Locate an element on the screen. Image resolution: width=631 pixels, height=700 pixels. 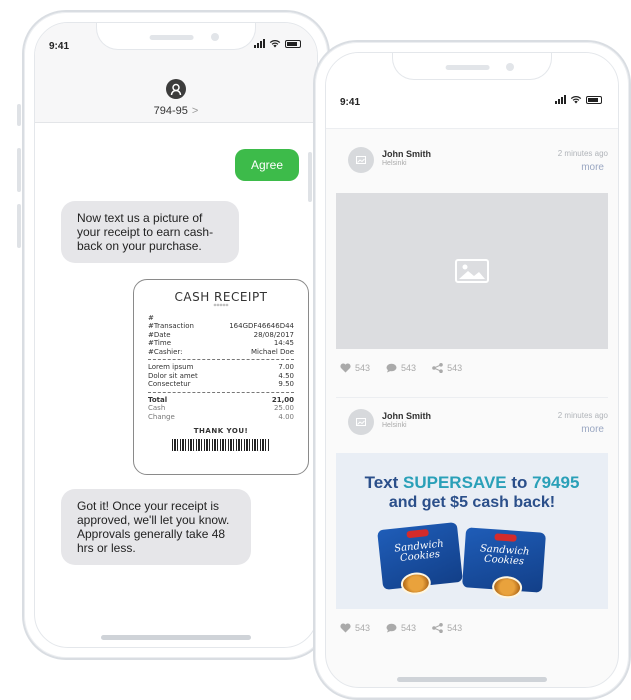
receipt-item: Lorem ipsum 7.00 is located at coordinates (221, 367).